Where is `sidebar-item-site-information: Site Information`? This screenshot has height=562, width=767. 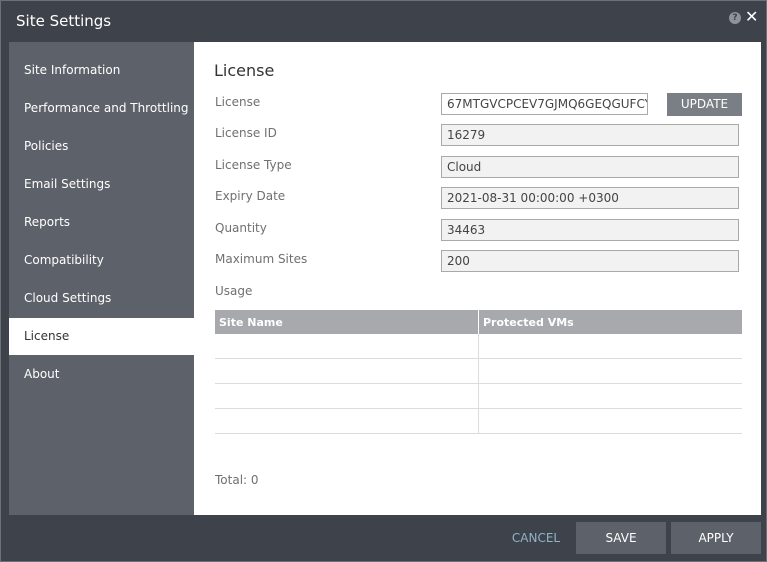 sidebar-item-site-information: Site Information is located at coordinates (101, 70).